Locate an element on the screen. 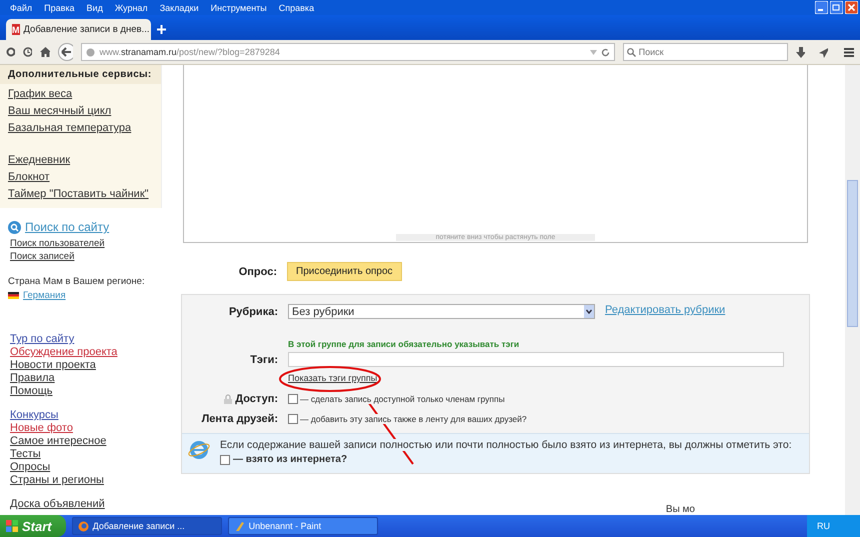 Image resolution: width=860 pixels, height=537 pixels. paper-plane-icon is located at coordinates (823, 52).